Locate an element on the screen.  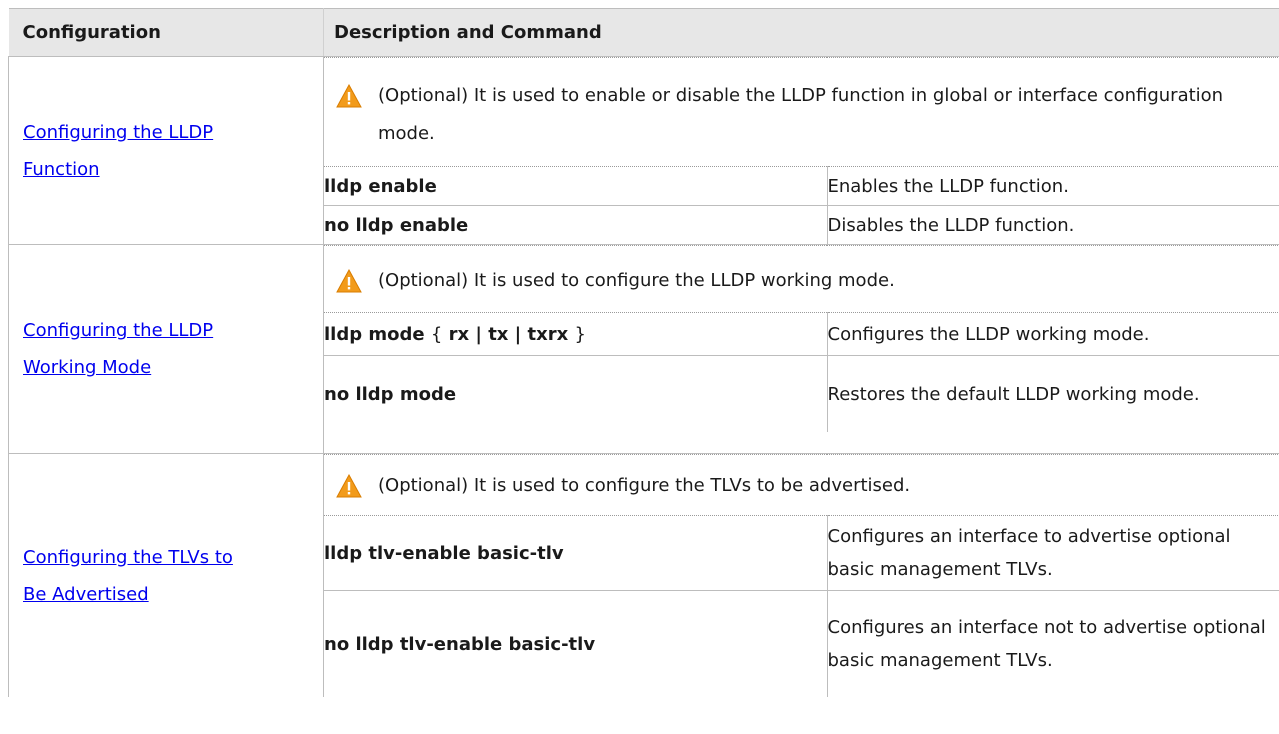
config-cell: Configuring the LLDP Function is located at coordinates (166, 150).